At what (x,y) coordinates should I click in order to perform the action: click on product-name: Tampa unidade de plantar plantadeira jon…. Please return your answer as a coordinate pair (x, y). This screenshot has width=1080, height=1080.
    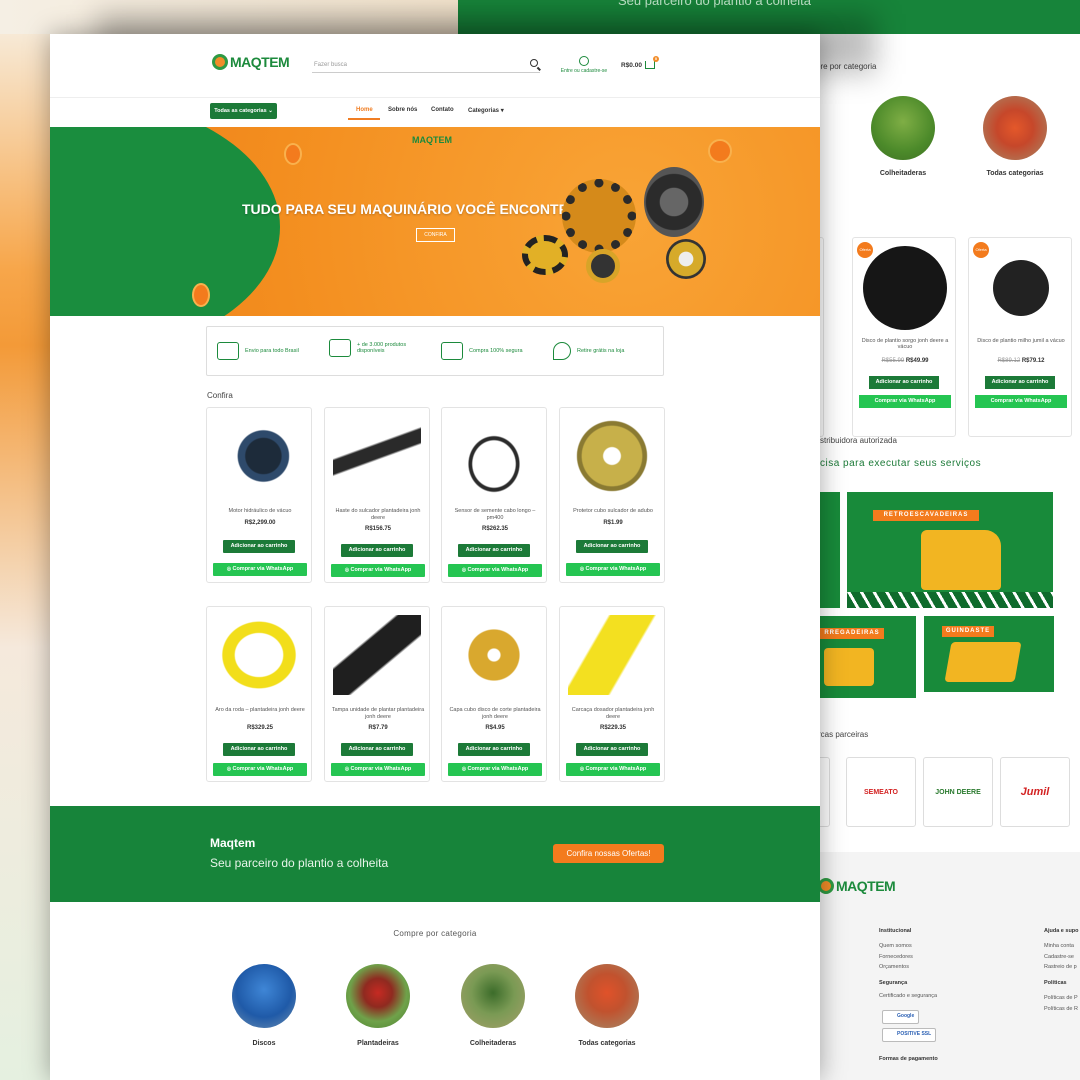
    Looking at the image, I should click on (378, 714).